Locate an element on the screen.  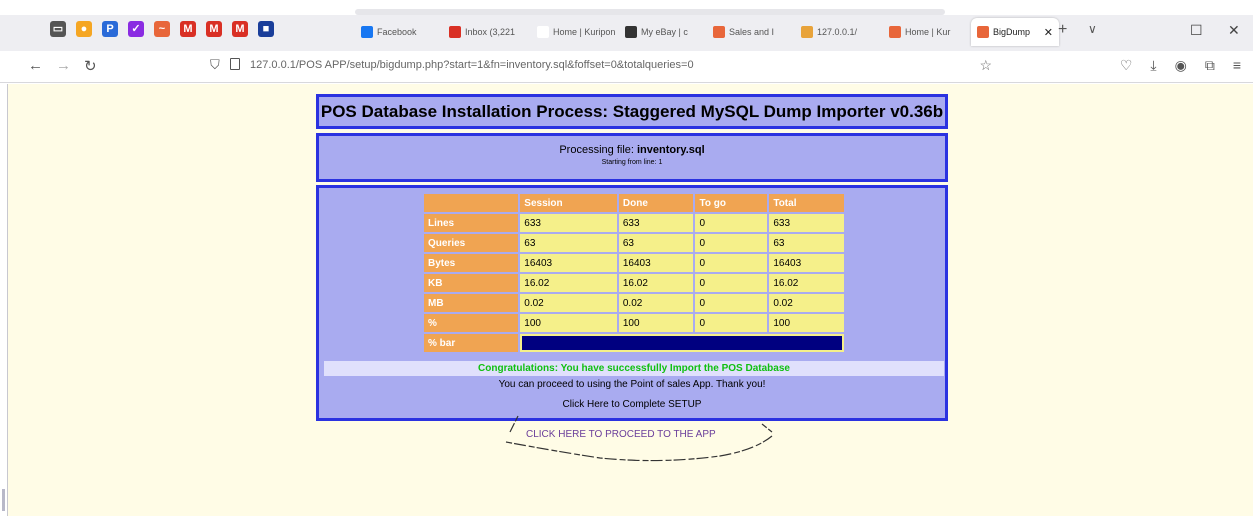
row-label: % bar is located at coordinates (471, 343).